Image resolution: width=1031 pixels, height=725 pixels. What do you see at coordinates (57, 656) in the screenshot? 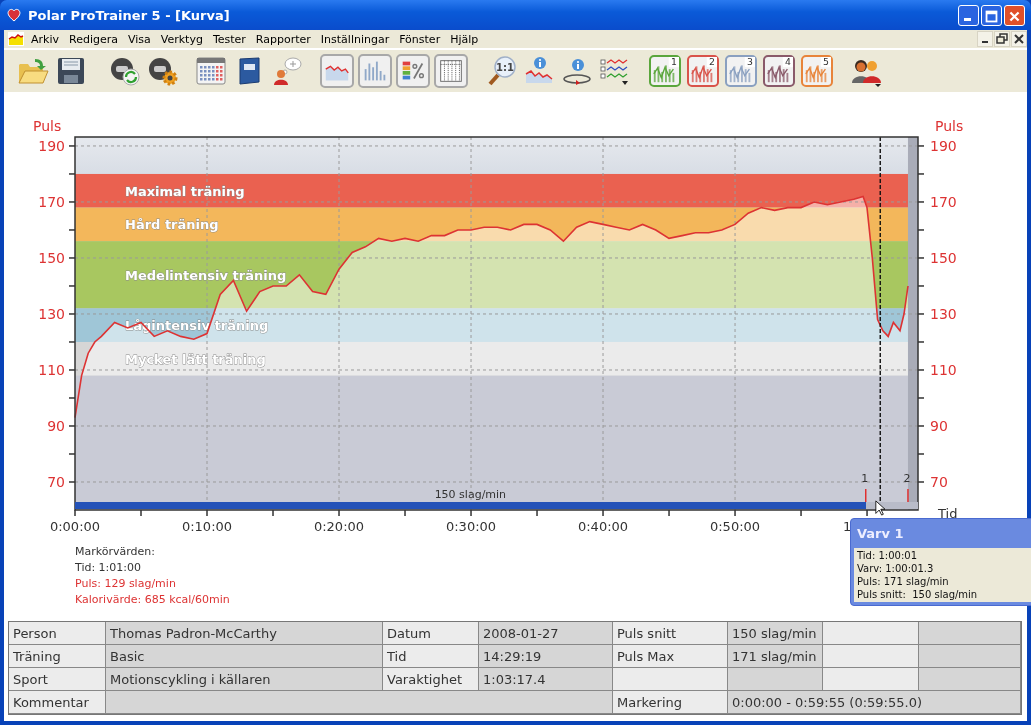
I see `table-cell: Träning` at bounding box center [57, 656].